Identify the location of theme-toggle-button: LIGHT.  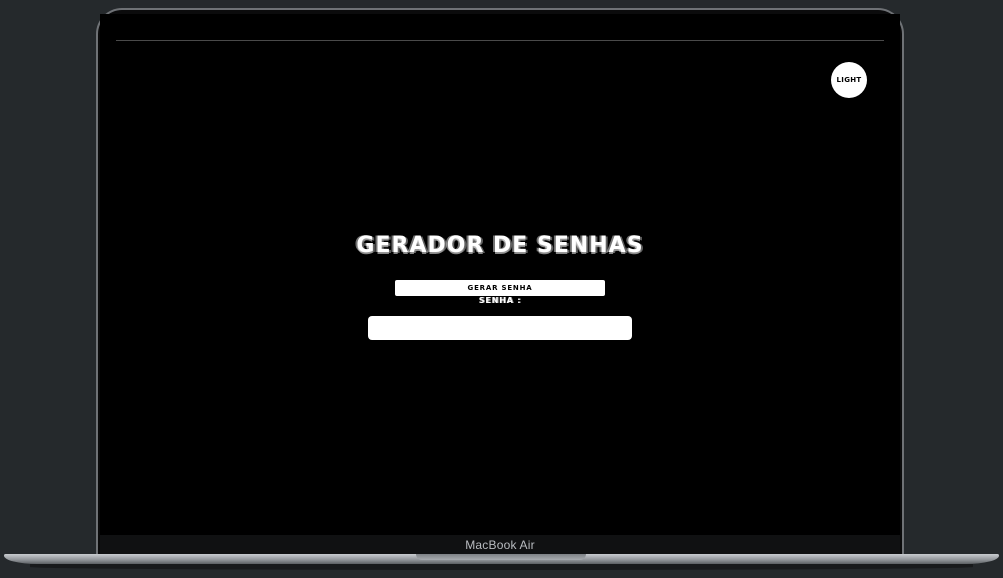
(849, 80).